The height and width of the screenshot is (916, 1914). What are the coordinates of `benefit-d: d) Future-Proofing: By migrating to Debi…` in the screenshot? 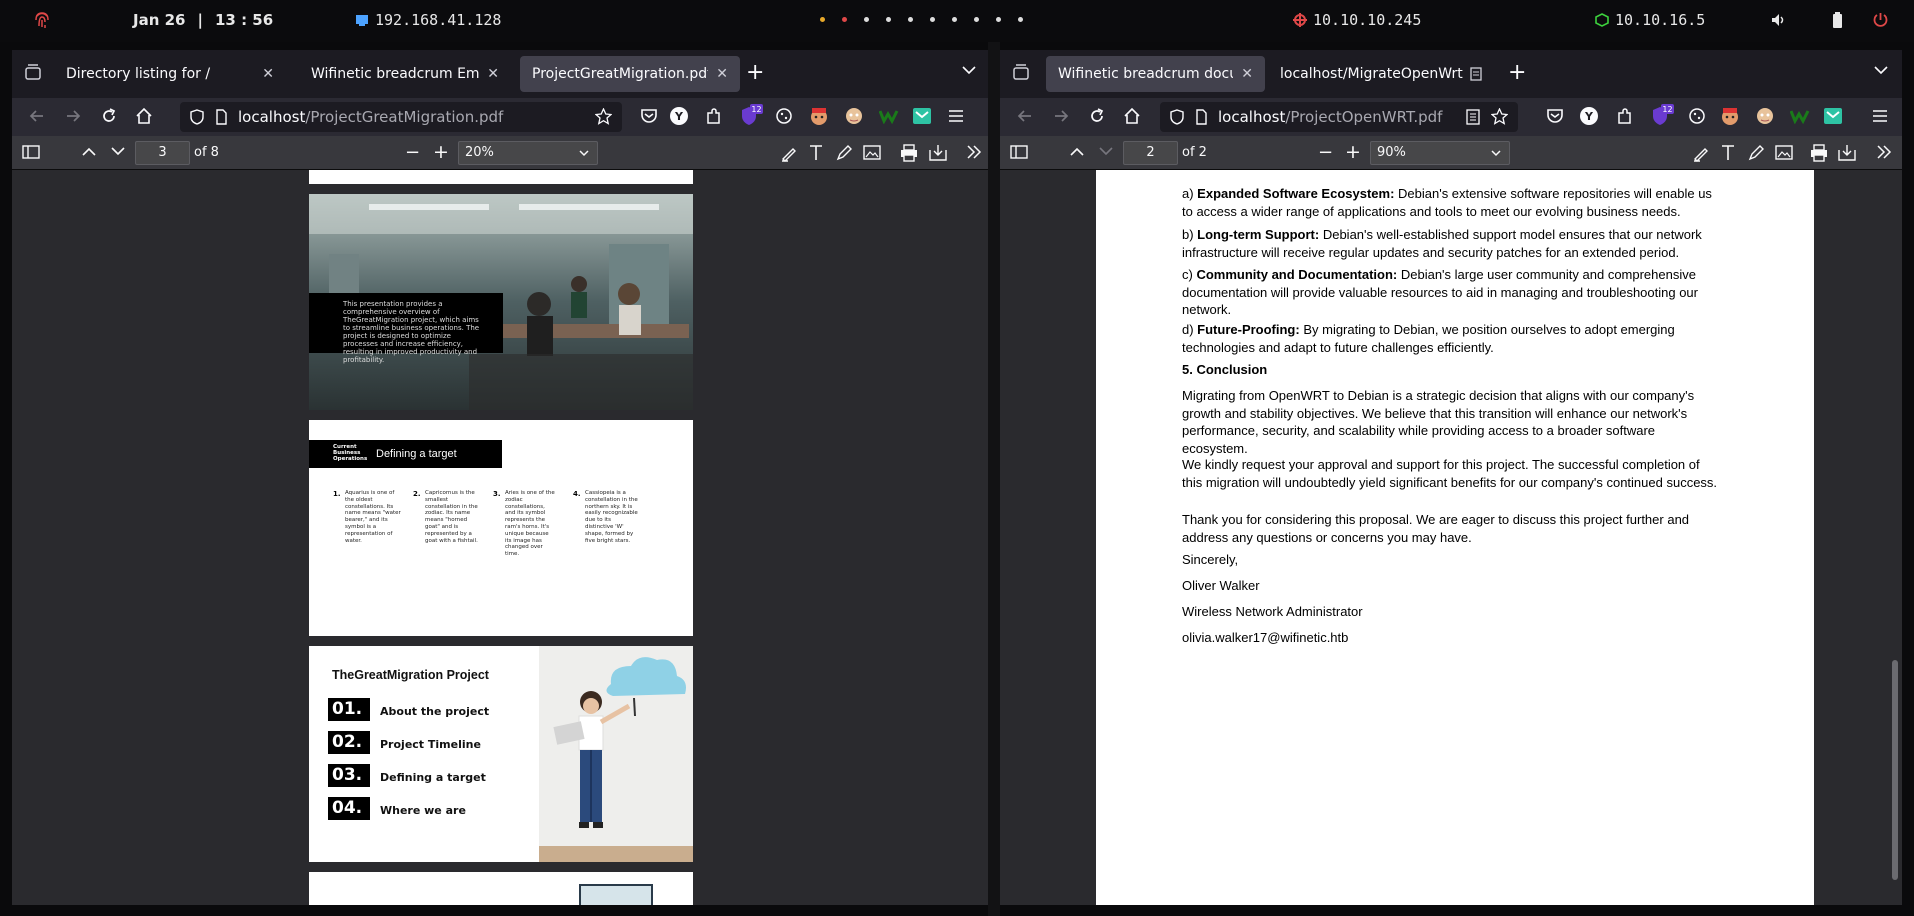 It's located at (1428, 338).